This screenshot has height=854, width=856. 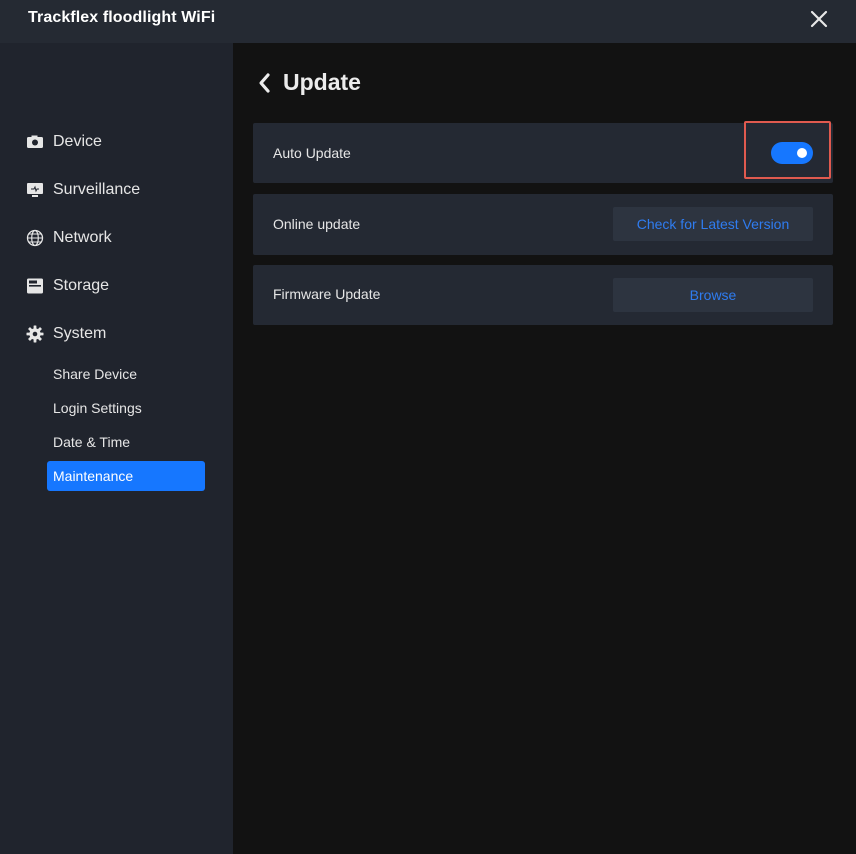 What do you see at coordinates (77, 141) in the screenshot?
I see `sidebar-item-label: Device` at bounding box center [77, 141].